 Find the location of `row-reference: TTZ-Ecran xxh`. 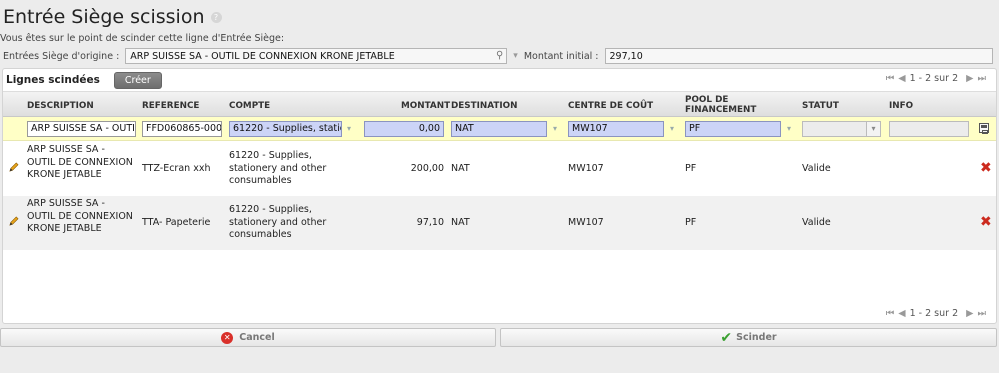

row-reference: TTZ-Ecran xxh is located at coordinates (176, 168).